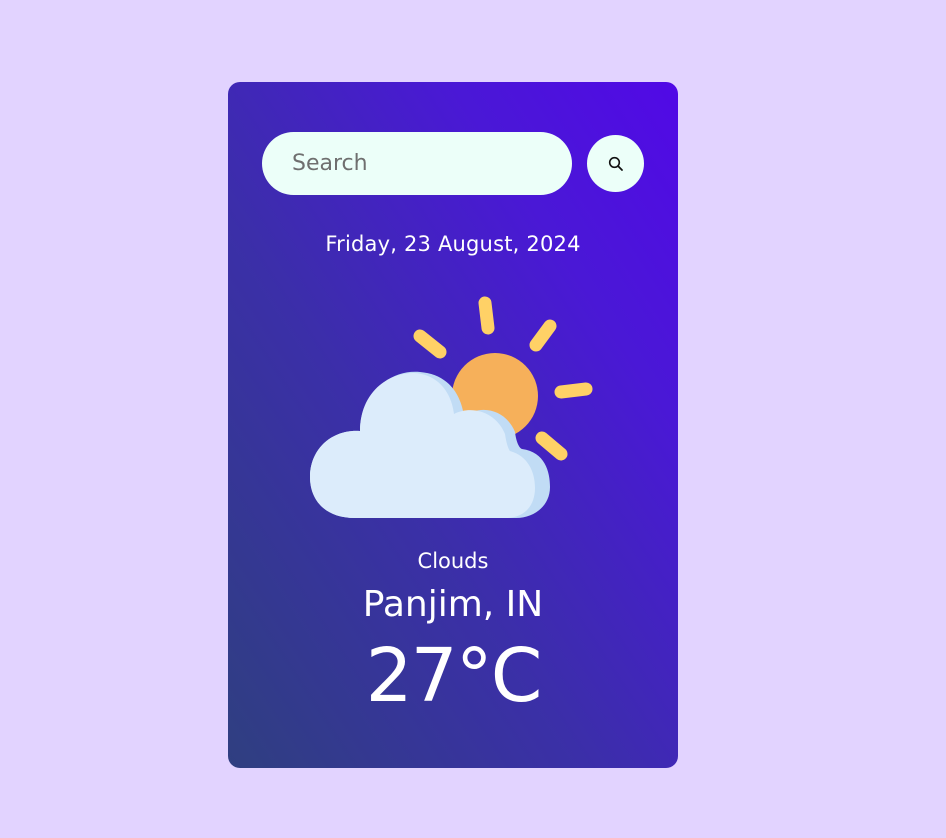  Describe the element at coordinates (453, 604) in the screenshot. I see `location-name: Panjim, IN` at that location.